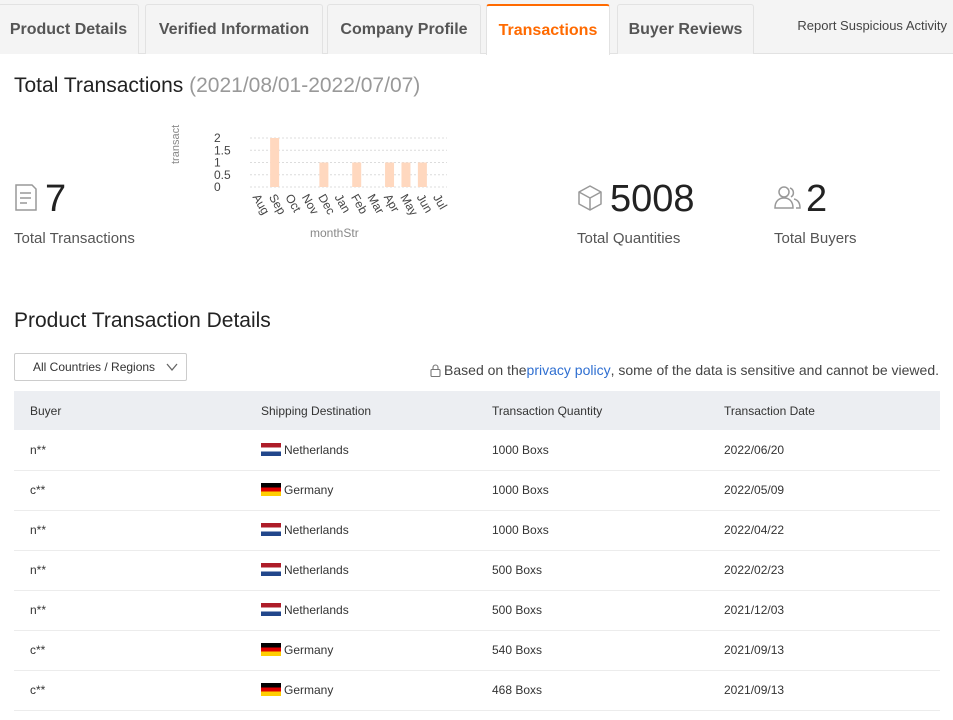 This screenshot has height=720, width=953. What do you see at coordinates (652, 199) in the screenshot?
I see `total-quantities-value: 5008` at bounding box center [652, 199].